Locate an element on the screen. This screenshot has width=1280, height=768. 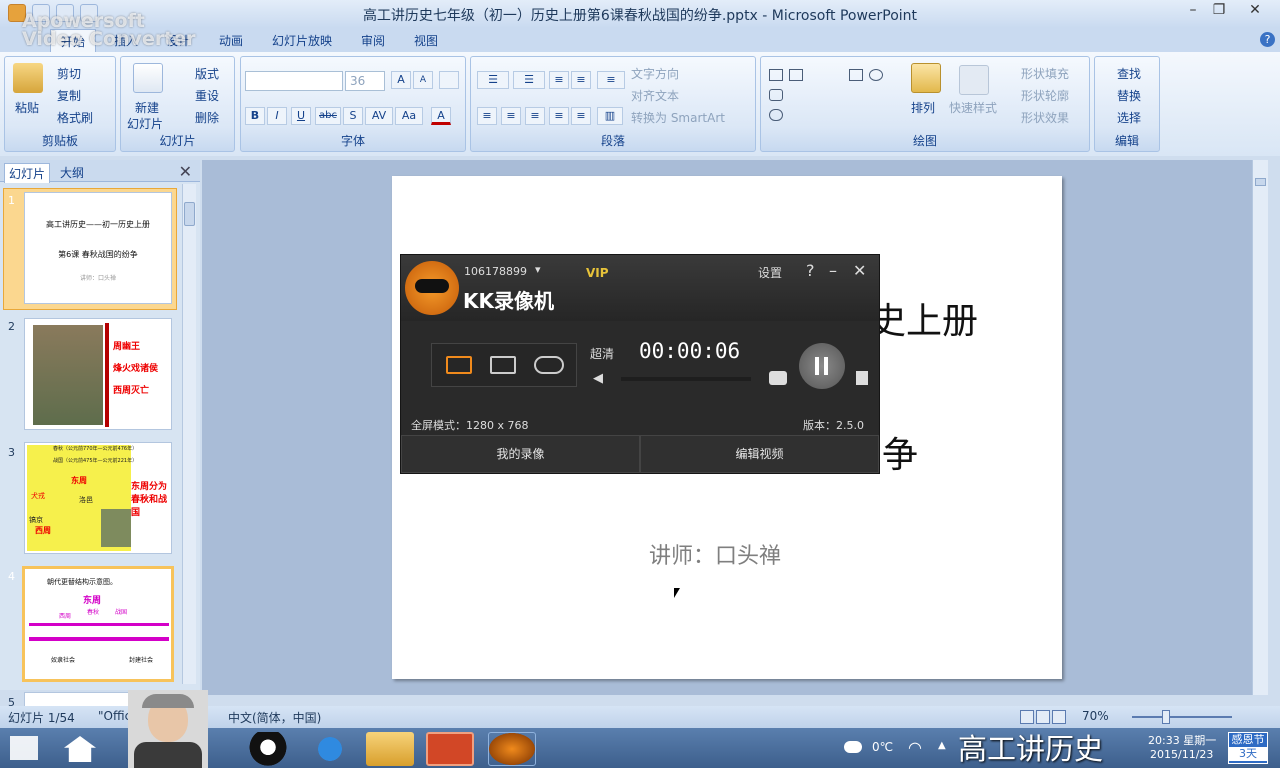
align-left-icon: ≡ is located at coordinates (487, 116).